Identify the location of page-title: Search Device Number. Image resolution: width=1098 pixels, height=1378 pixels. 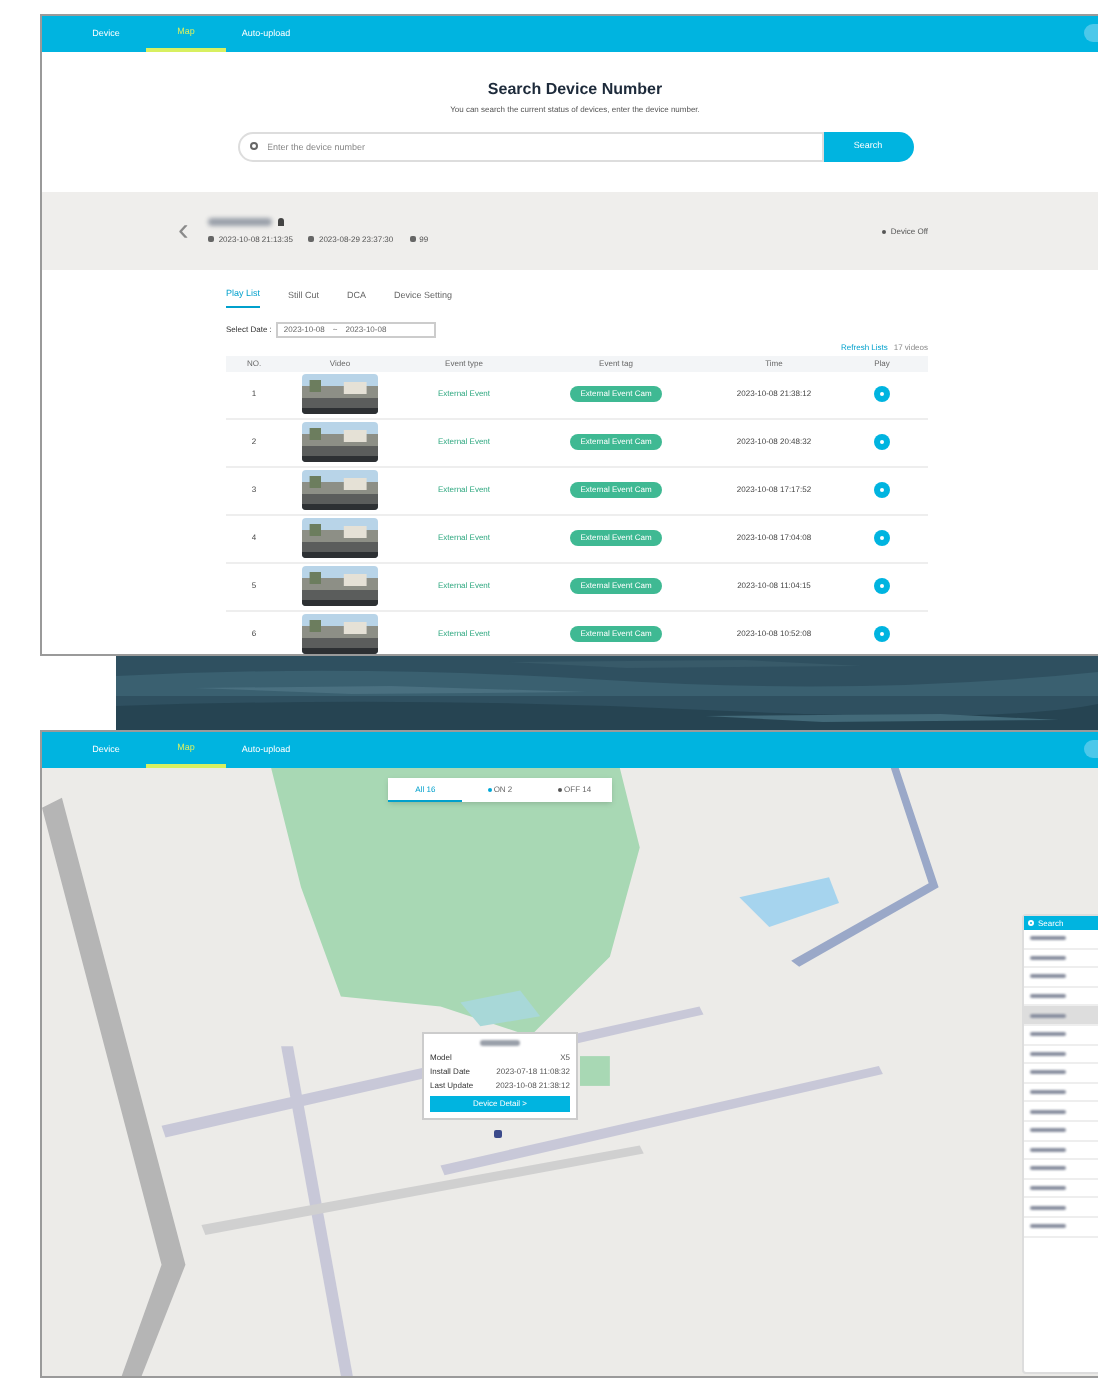
(575, 90).